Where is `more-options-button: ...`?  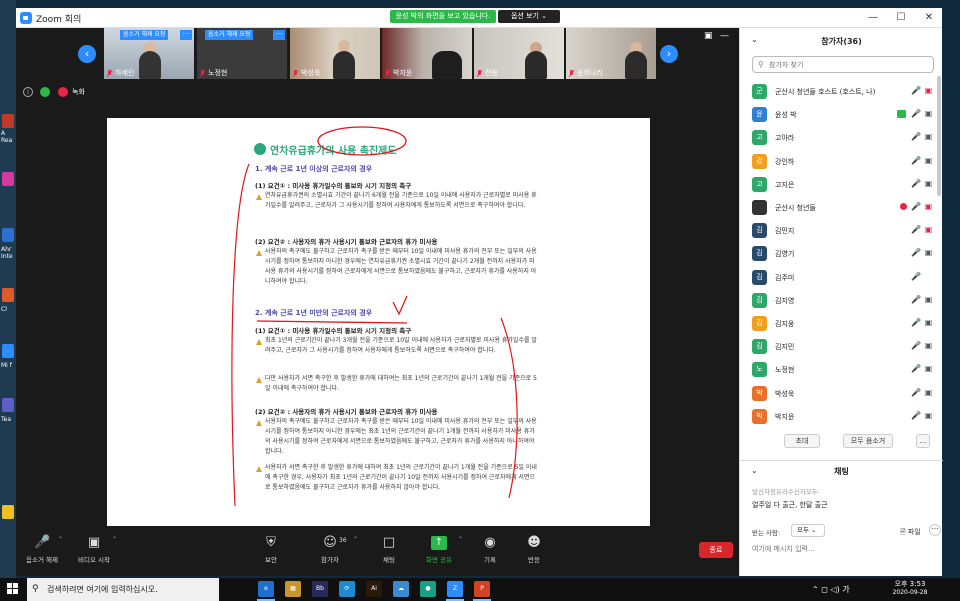 more-options-button: ... is located at coordinates (923, 441).